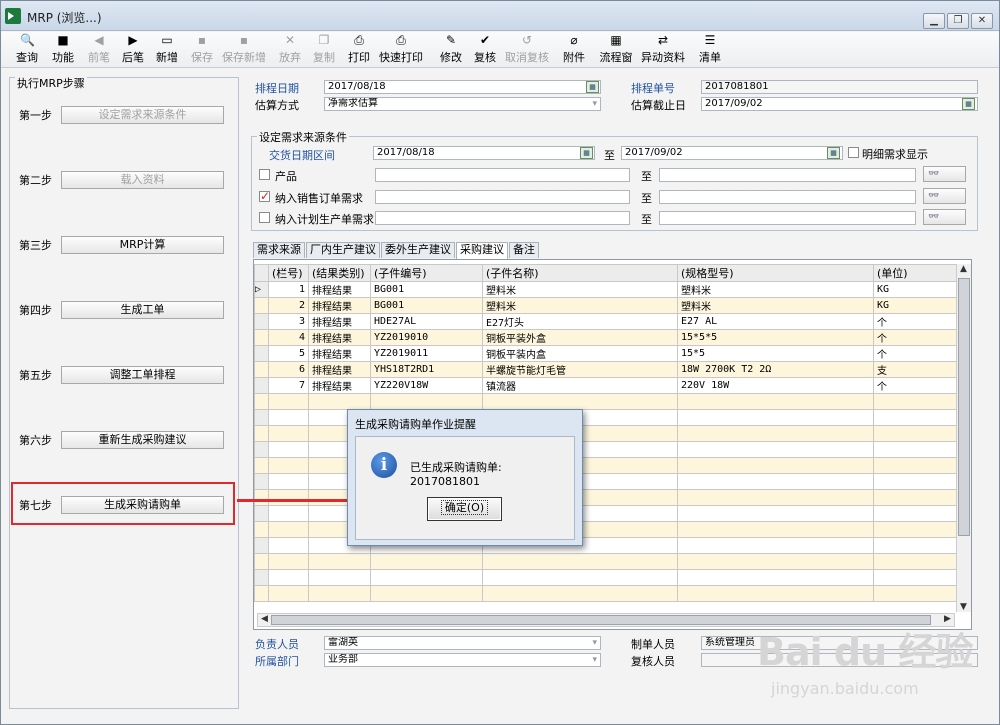 This screenshot has height=725, width=1000. I want to click on row-selector: ▷, so click(261, 289).